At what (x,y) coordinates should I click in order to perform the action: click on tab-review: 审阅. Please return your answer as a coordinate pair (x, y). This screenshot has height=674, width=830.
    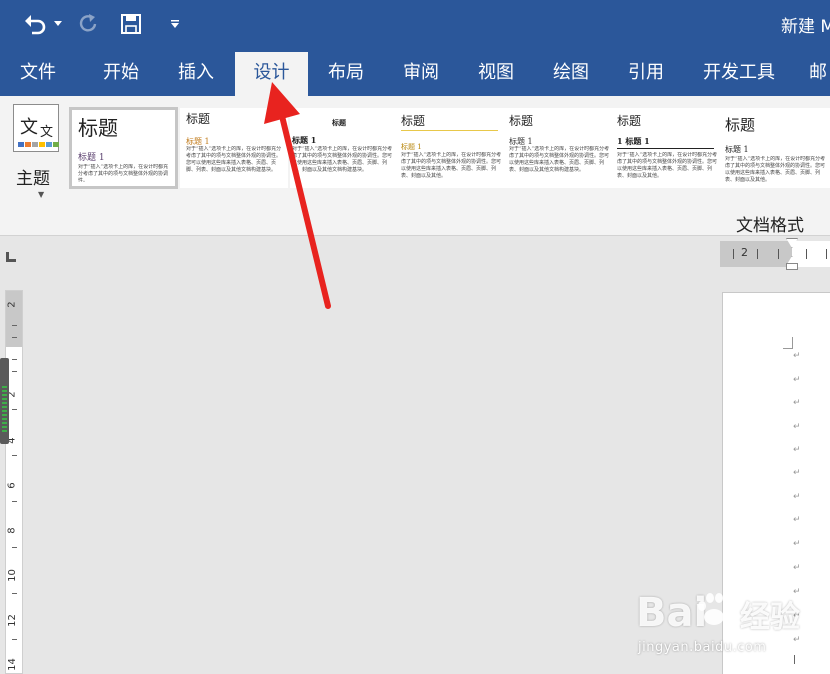
    Looking at the image, I should click on (421, 73).